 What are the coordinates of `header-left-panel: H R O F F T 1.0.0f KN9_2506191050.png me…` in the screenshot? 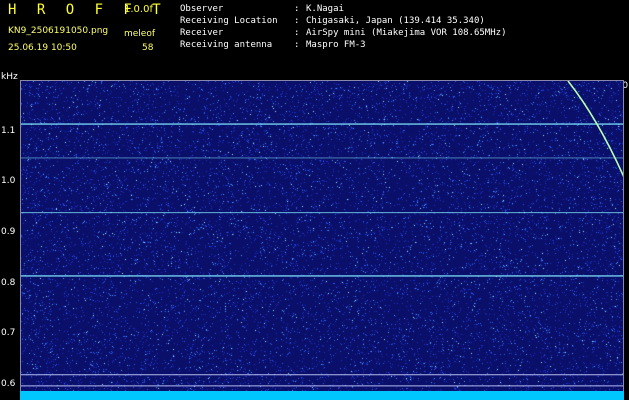 It's located at (86, 37).